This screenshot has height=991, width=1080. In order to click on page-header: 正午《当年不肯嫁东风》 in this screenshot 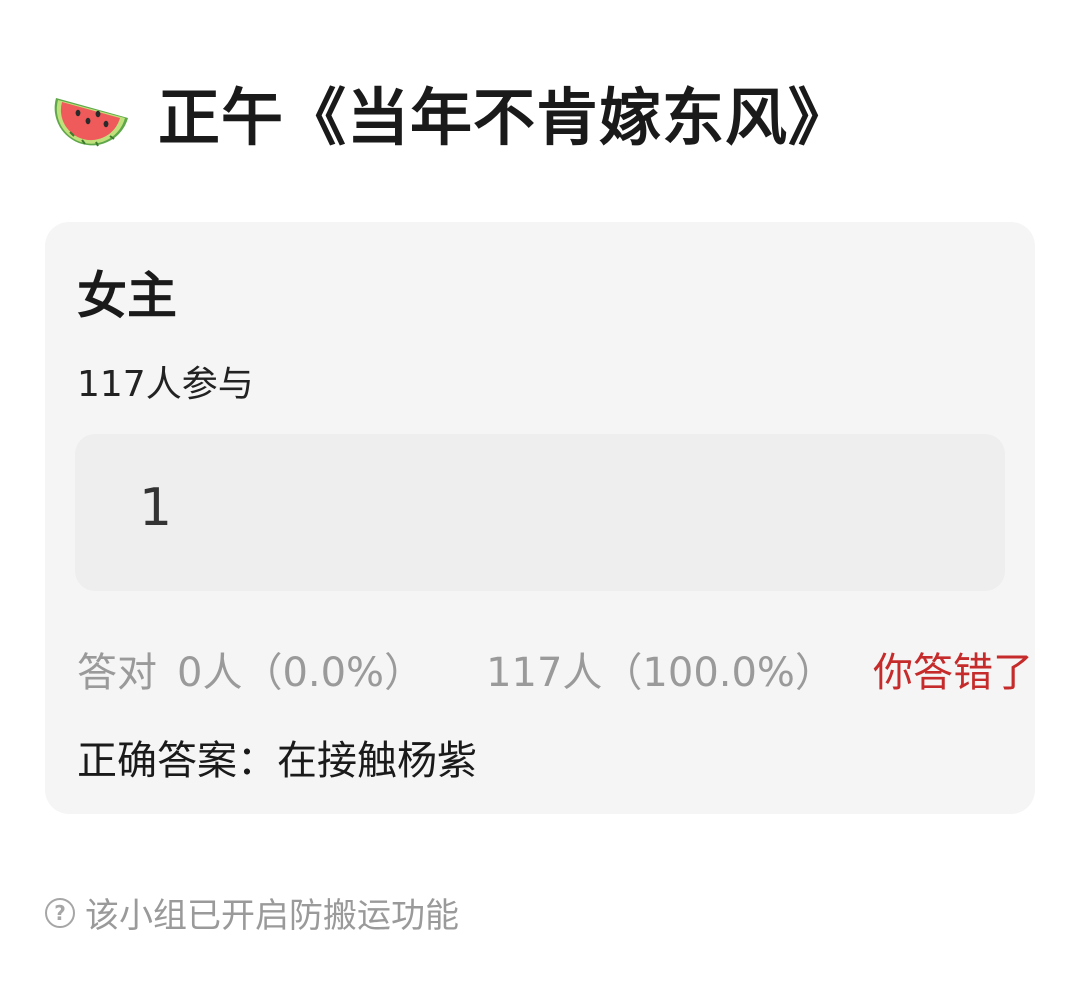, I will do `click(449, 112)`.